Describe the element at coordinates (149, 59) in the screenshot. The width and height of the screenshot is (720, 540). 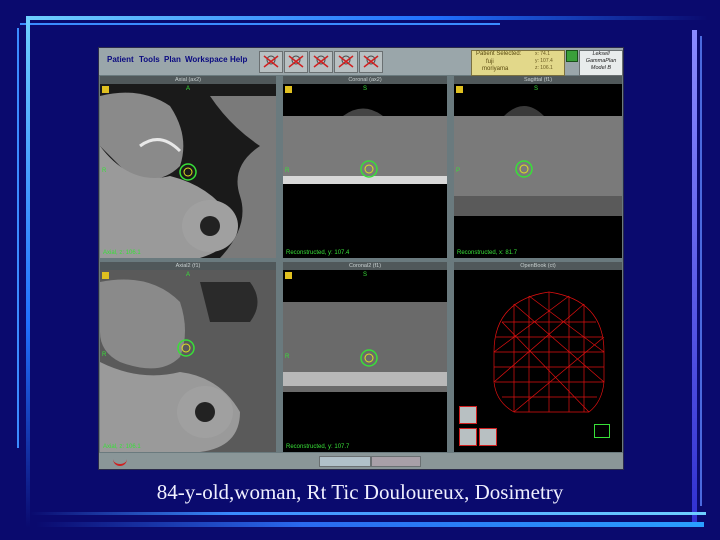
I see `menu-tools: Tools` at that location.